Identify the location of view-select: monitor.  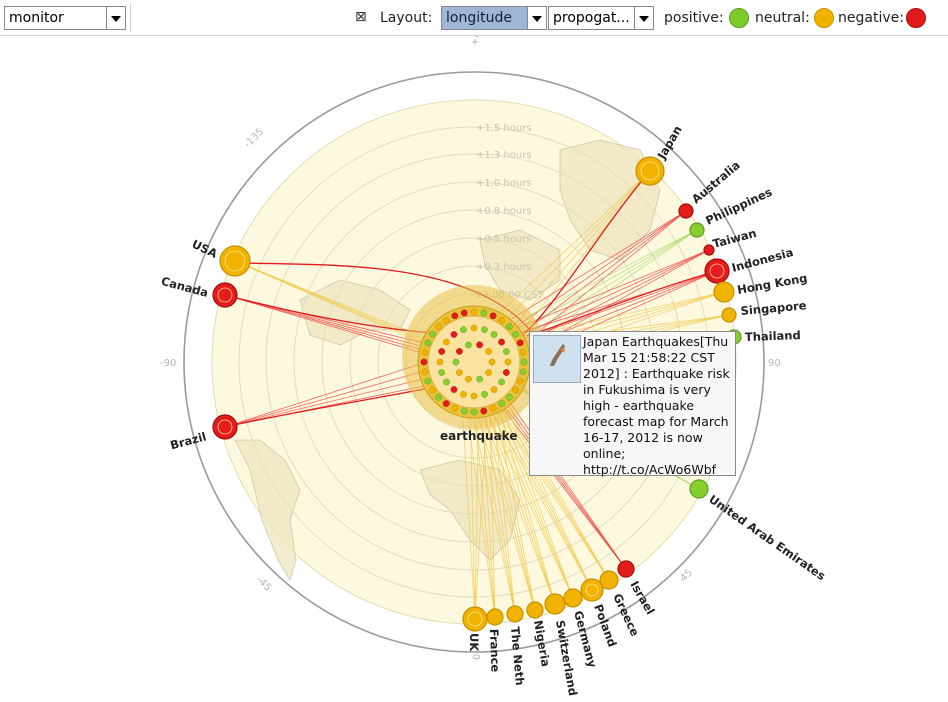
(65, 18).